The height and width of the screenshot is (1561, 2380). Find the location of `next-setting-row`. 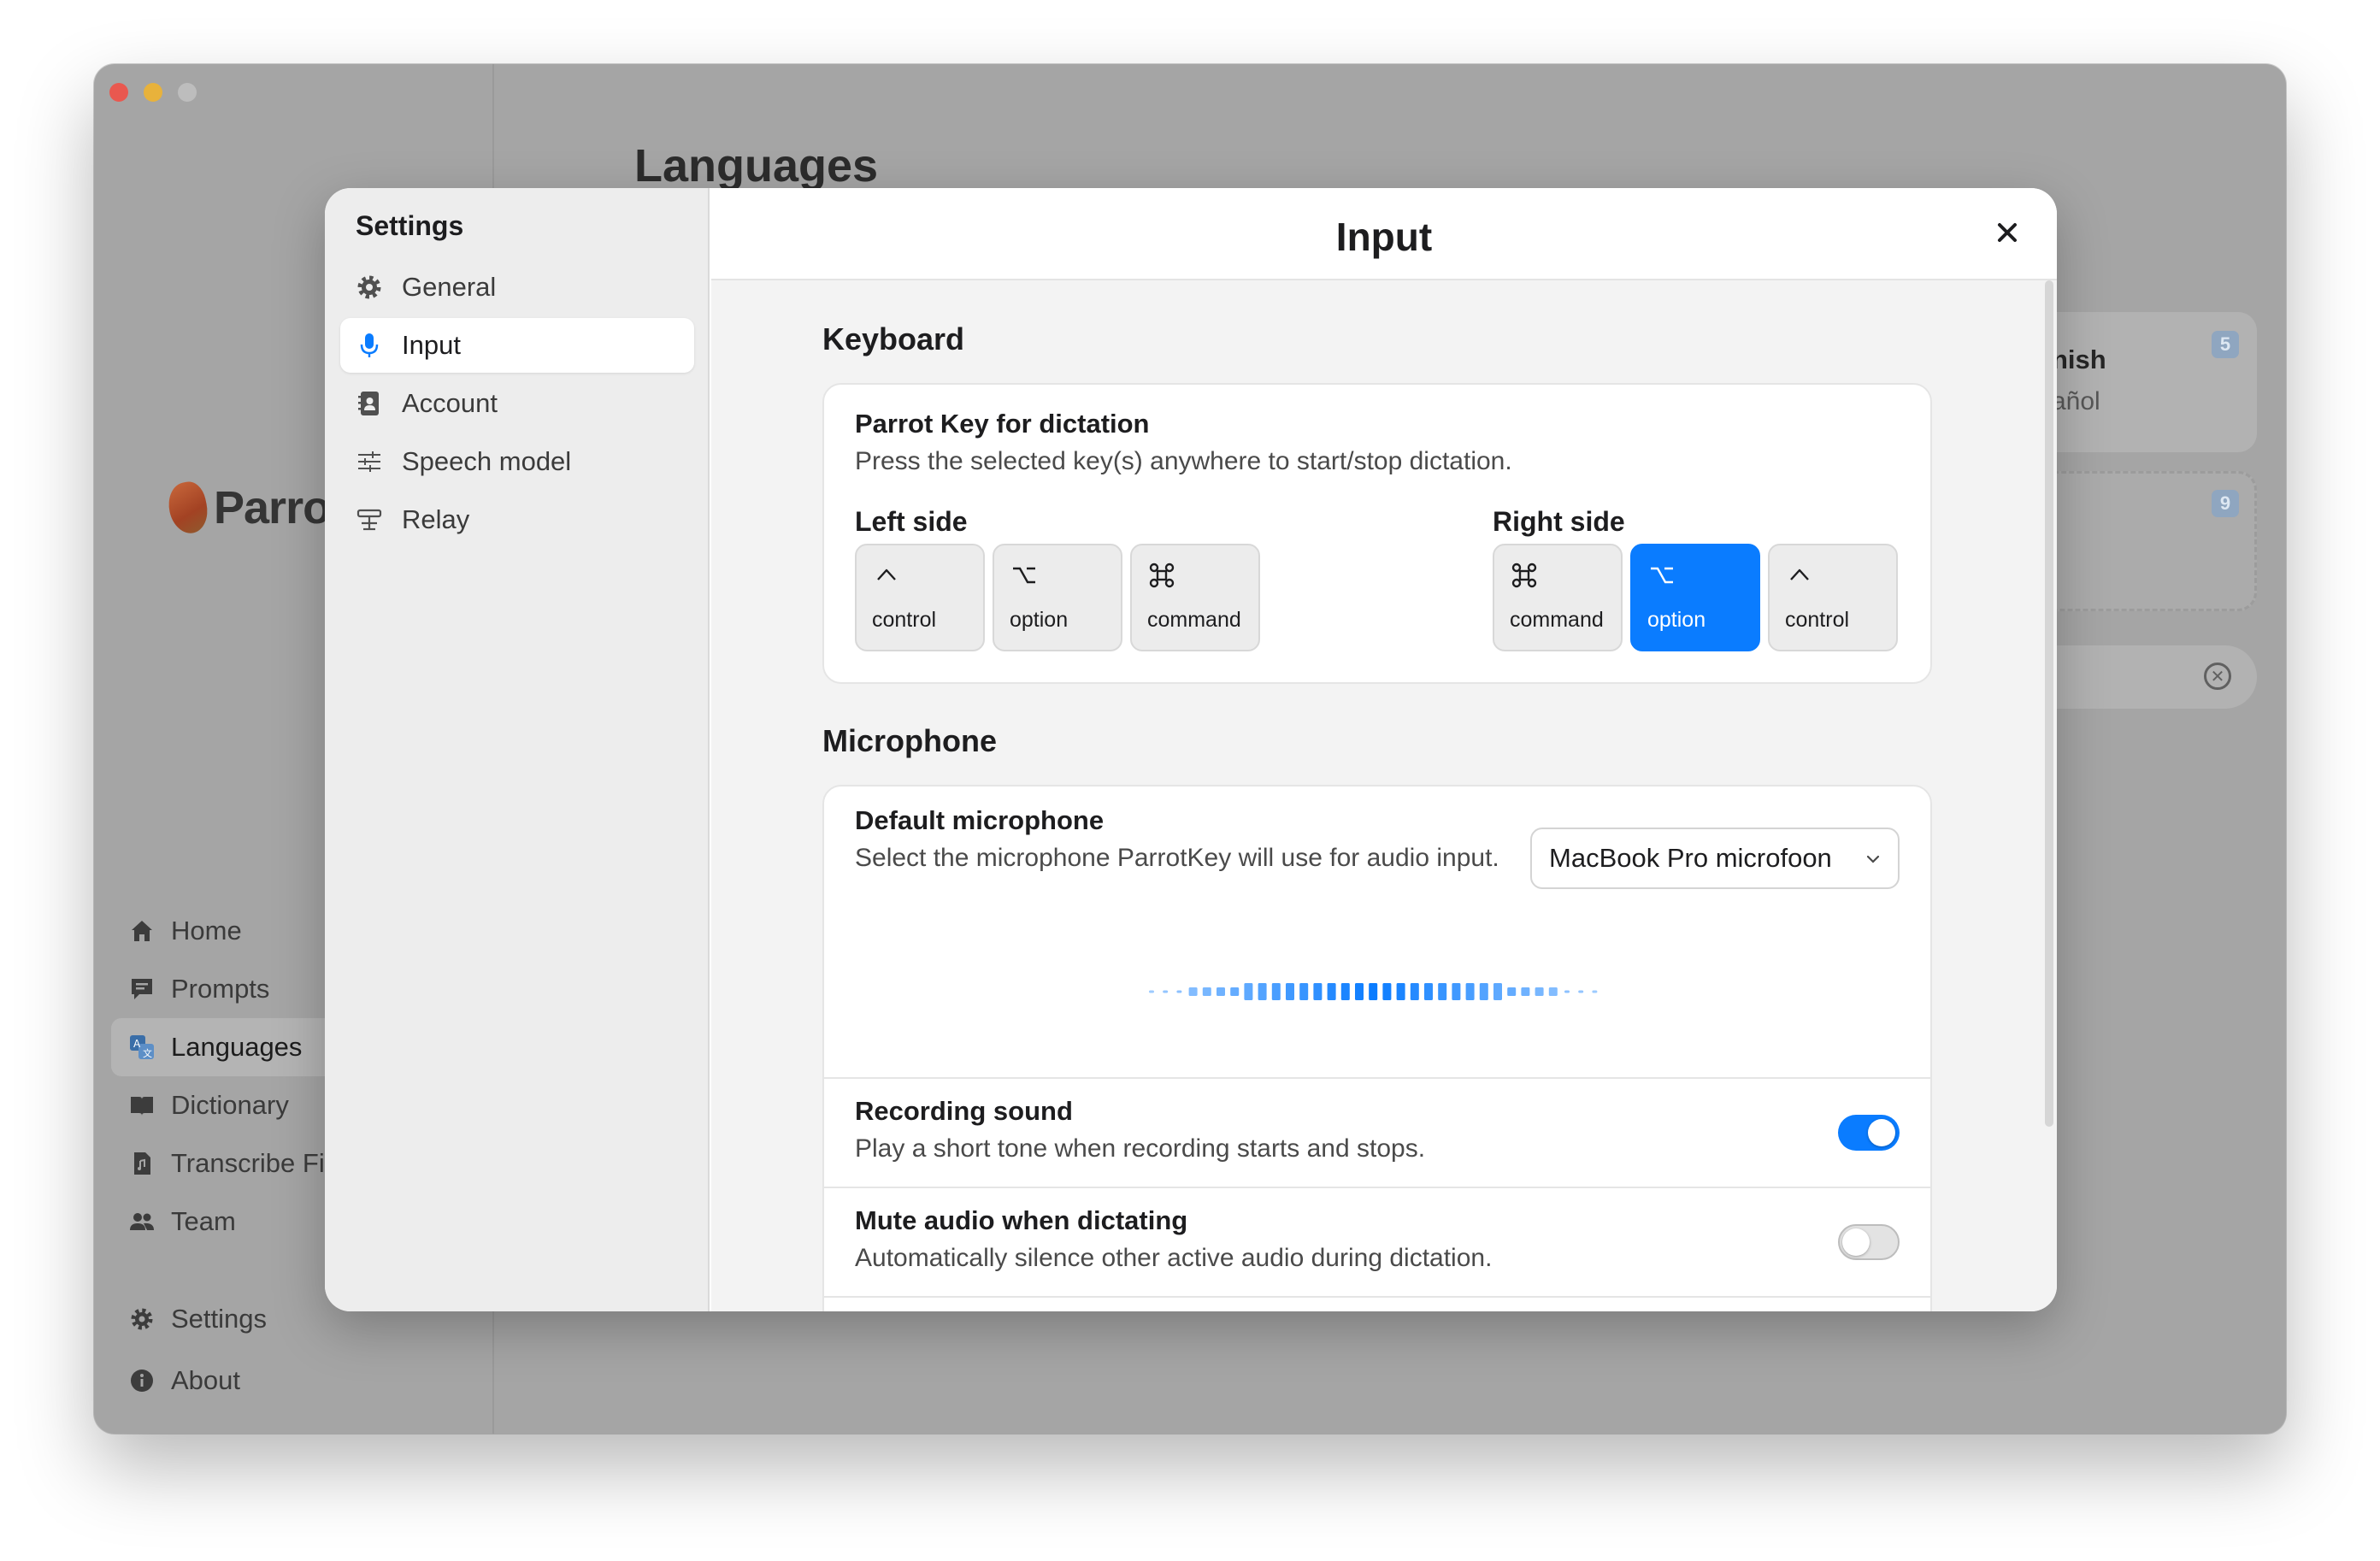

next-setting-row is located at coordinates (1377, 1303).